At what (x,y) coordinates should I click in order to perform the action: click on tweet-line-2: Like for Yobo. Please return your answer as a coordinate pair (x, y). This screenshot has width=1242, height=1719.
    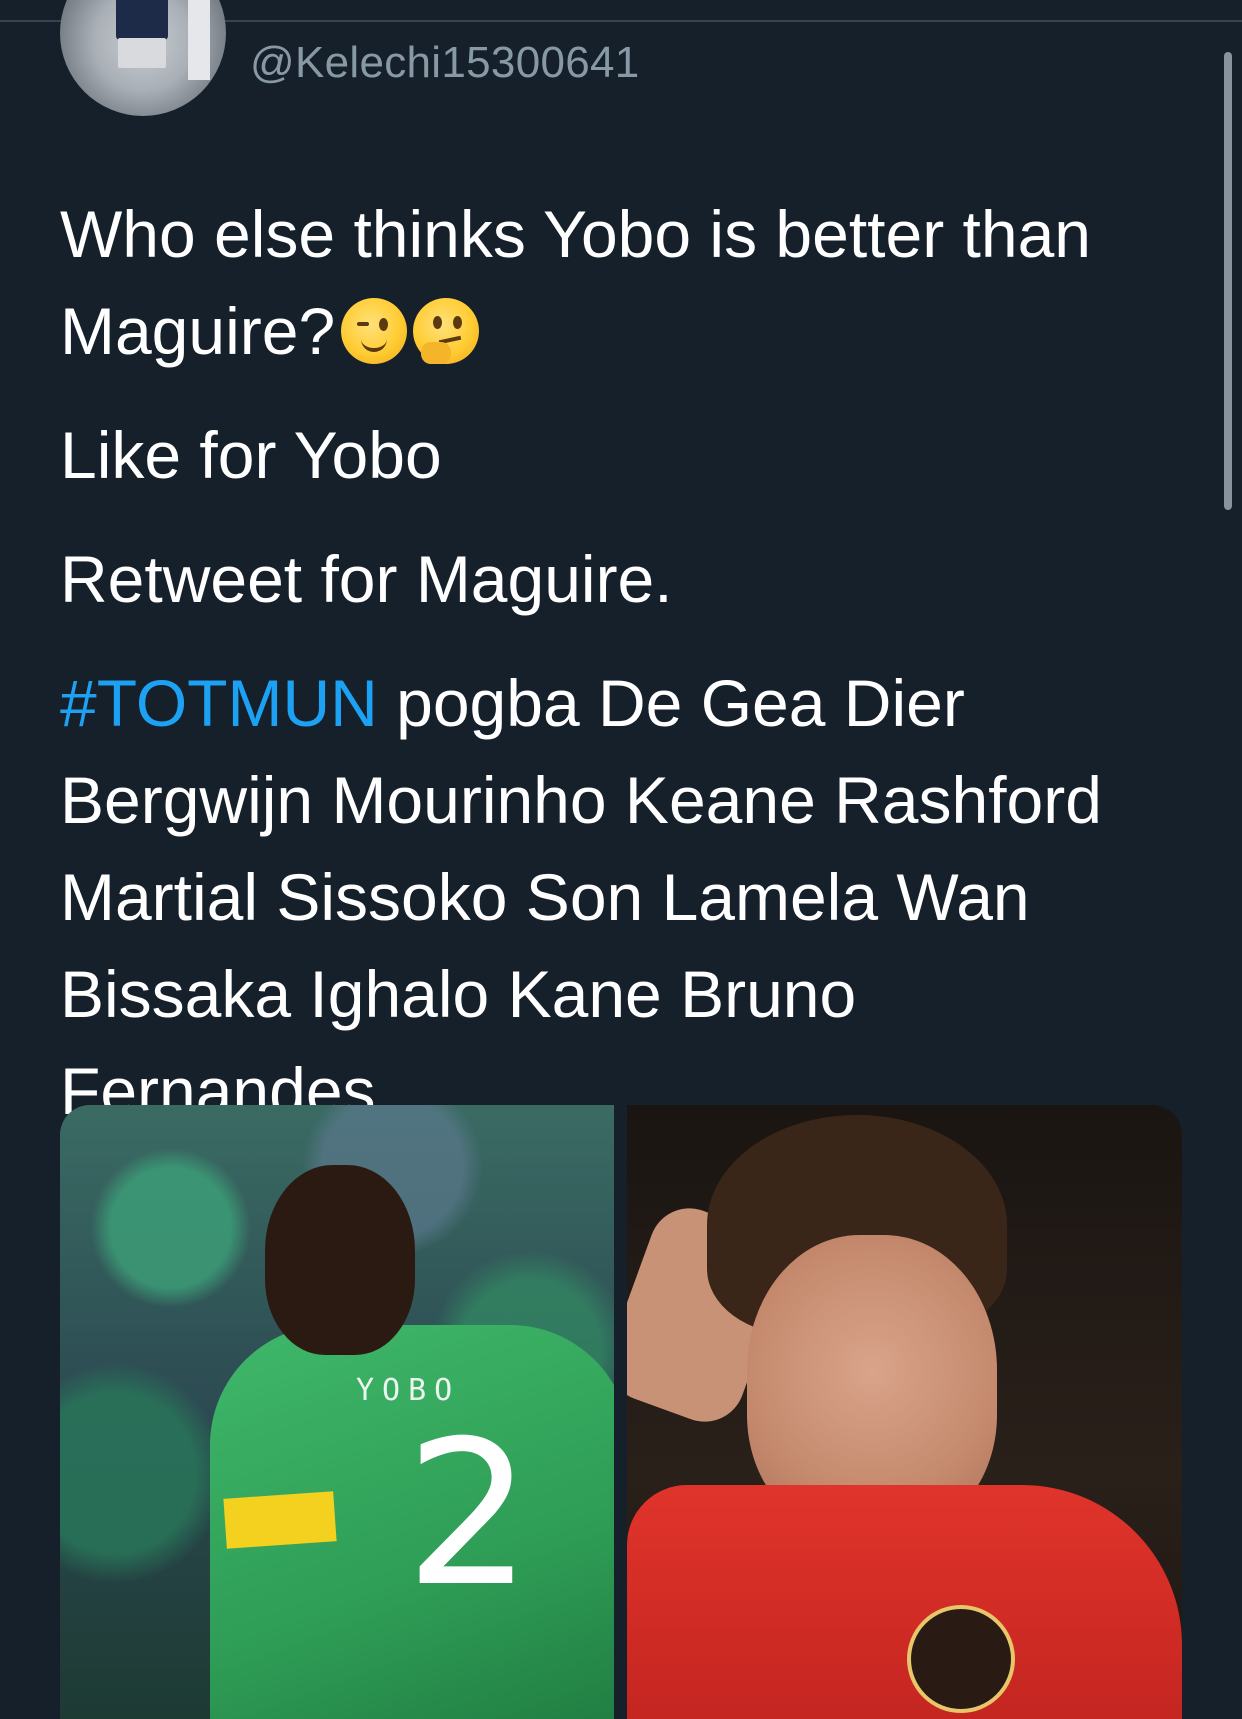
    Looking at the image, I should click on (251, 455).